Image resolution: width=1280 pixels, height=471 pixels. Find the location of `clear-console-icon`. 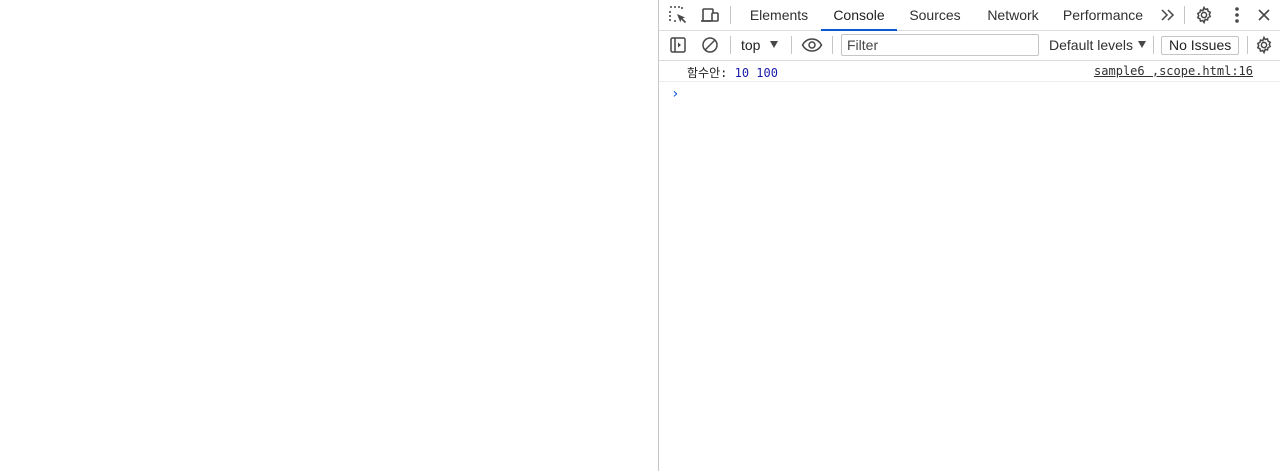

clear-console-icon is located at coordinates (710, 45).